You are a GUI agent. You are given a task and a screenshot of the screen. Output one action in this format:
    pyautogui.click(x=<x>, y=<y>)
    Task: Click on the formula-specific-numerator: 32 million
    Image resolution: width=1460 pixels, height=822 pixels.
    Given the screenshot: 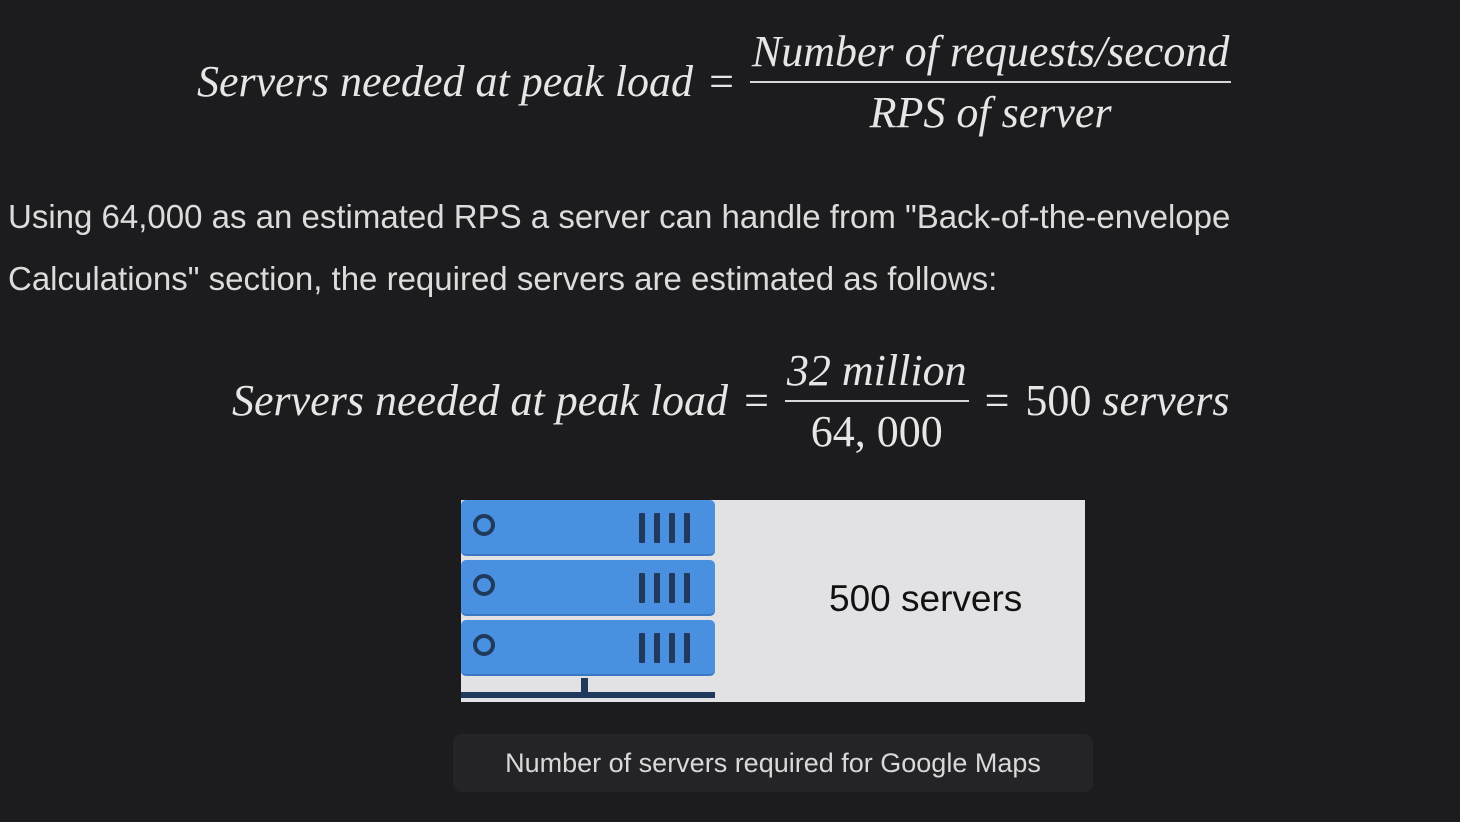 What is the action you would take?
    pyautogui.click(x=876, y=370)
    